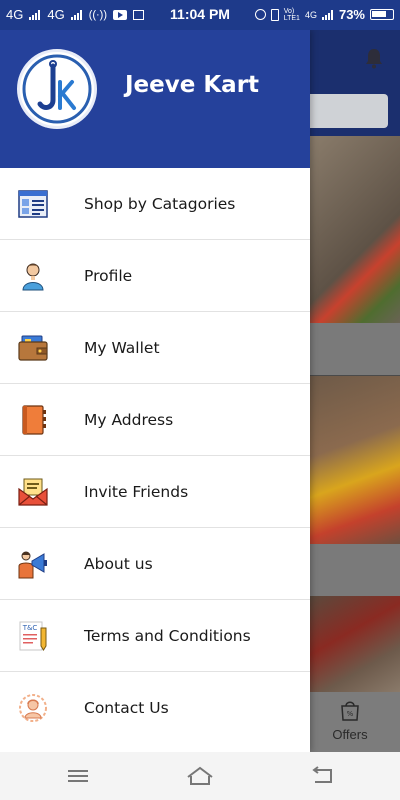 The height and width of the screenshot is (800, 400). I want to click on brand-name: Jeeve Kart, so click(192, 85).